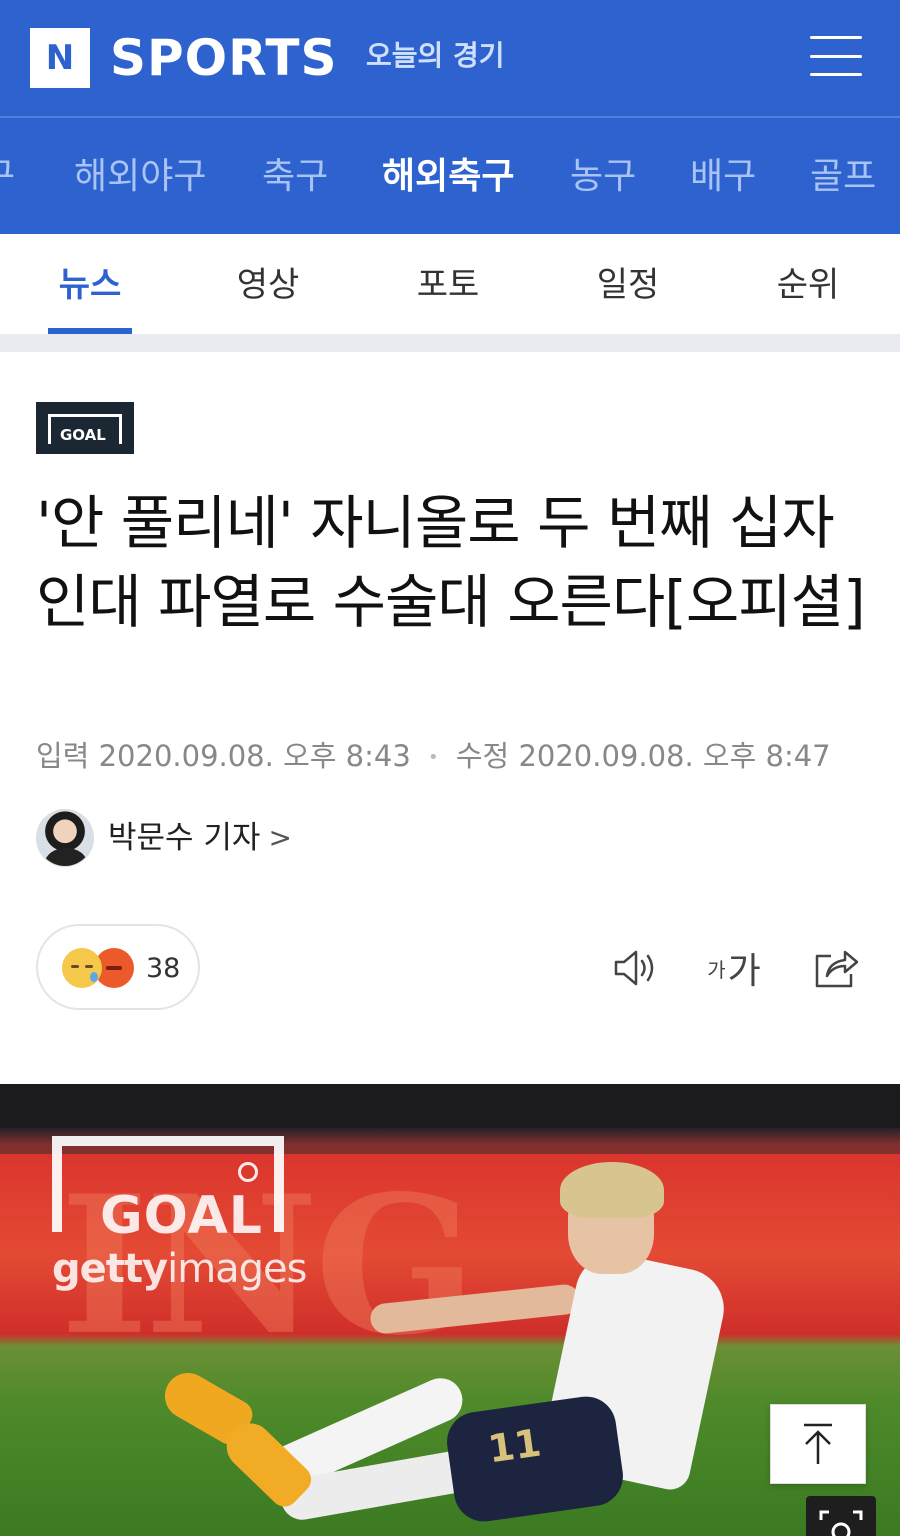  I want to click on tab-photo: 포토, so click(448, 285).